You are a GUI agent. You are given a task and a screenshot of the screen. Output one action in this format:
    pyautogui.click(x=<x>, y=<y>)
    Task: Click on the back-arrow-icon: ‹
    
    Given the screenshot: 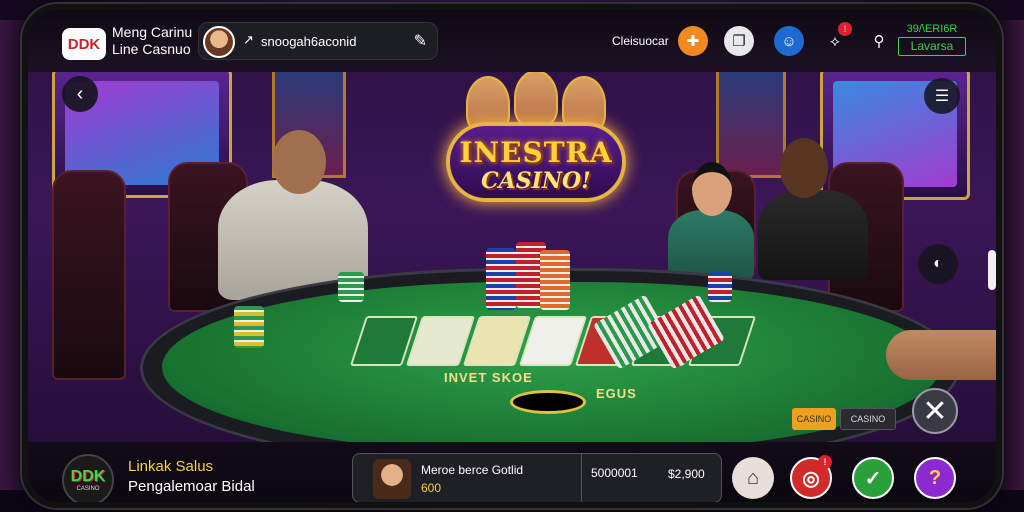 What is the action you would take?
    pyautogui.click(x=80, y=94)
    